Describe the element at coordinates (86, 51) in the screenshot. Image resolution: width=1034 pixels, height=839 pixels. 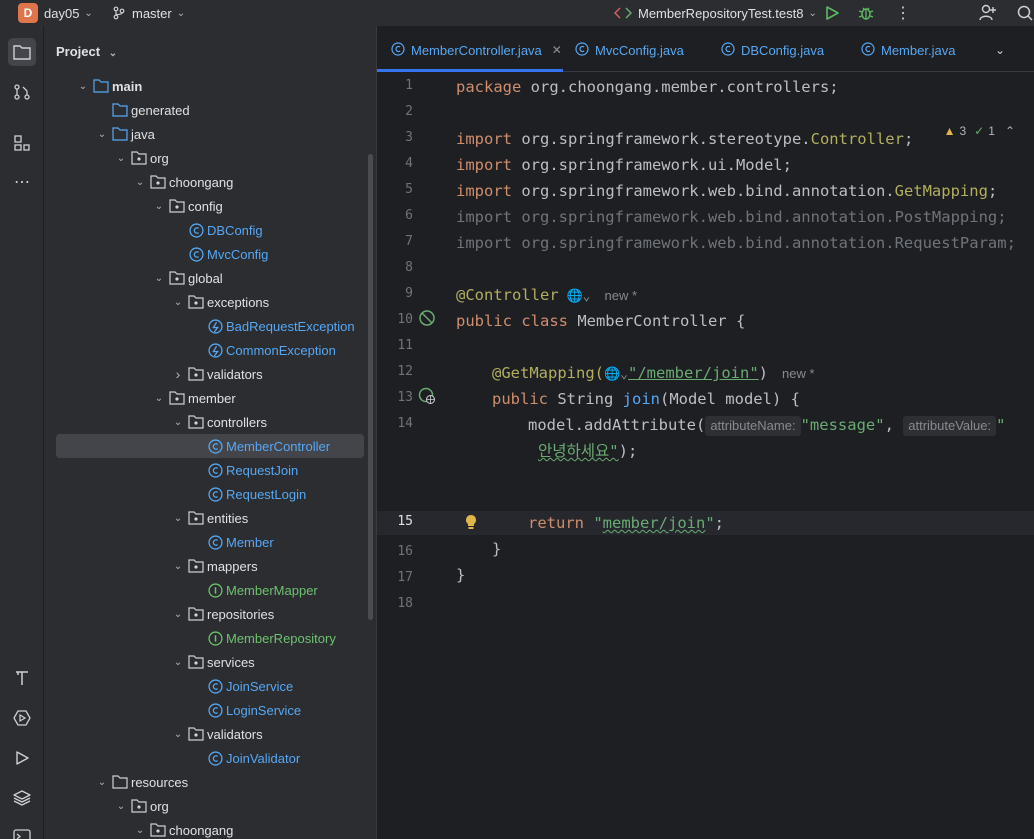
I see `project-panel-title: Project ⌄` at that location.